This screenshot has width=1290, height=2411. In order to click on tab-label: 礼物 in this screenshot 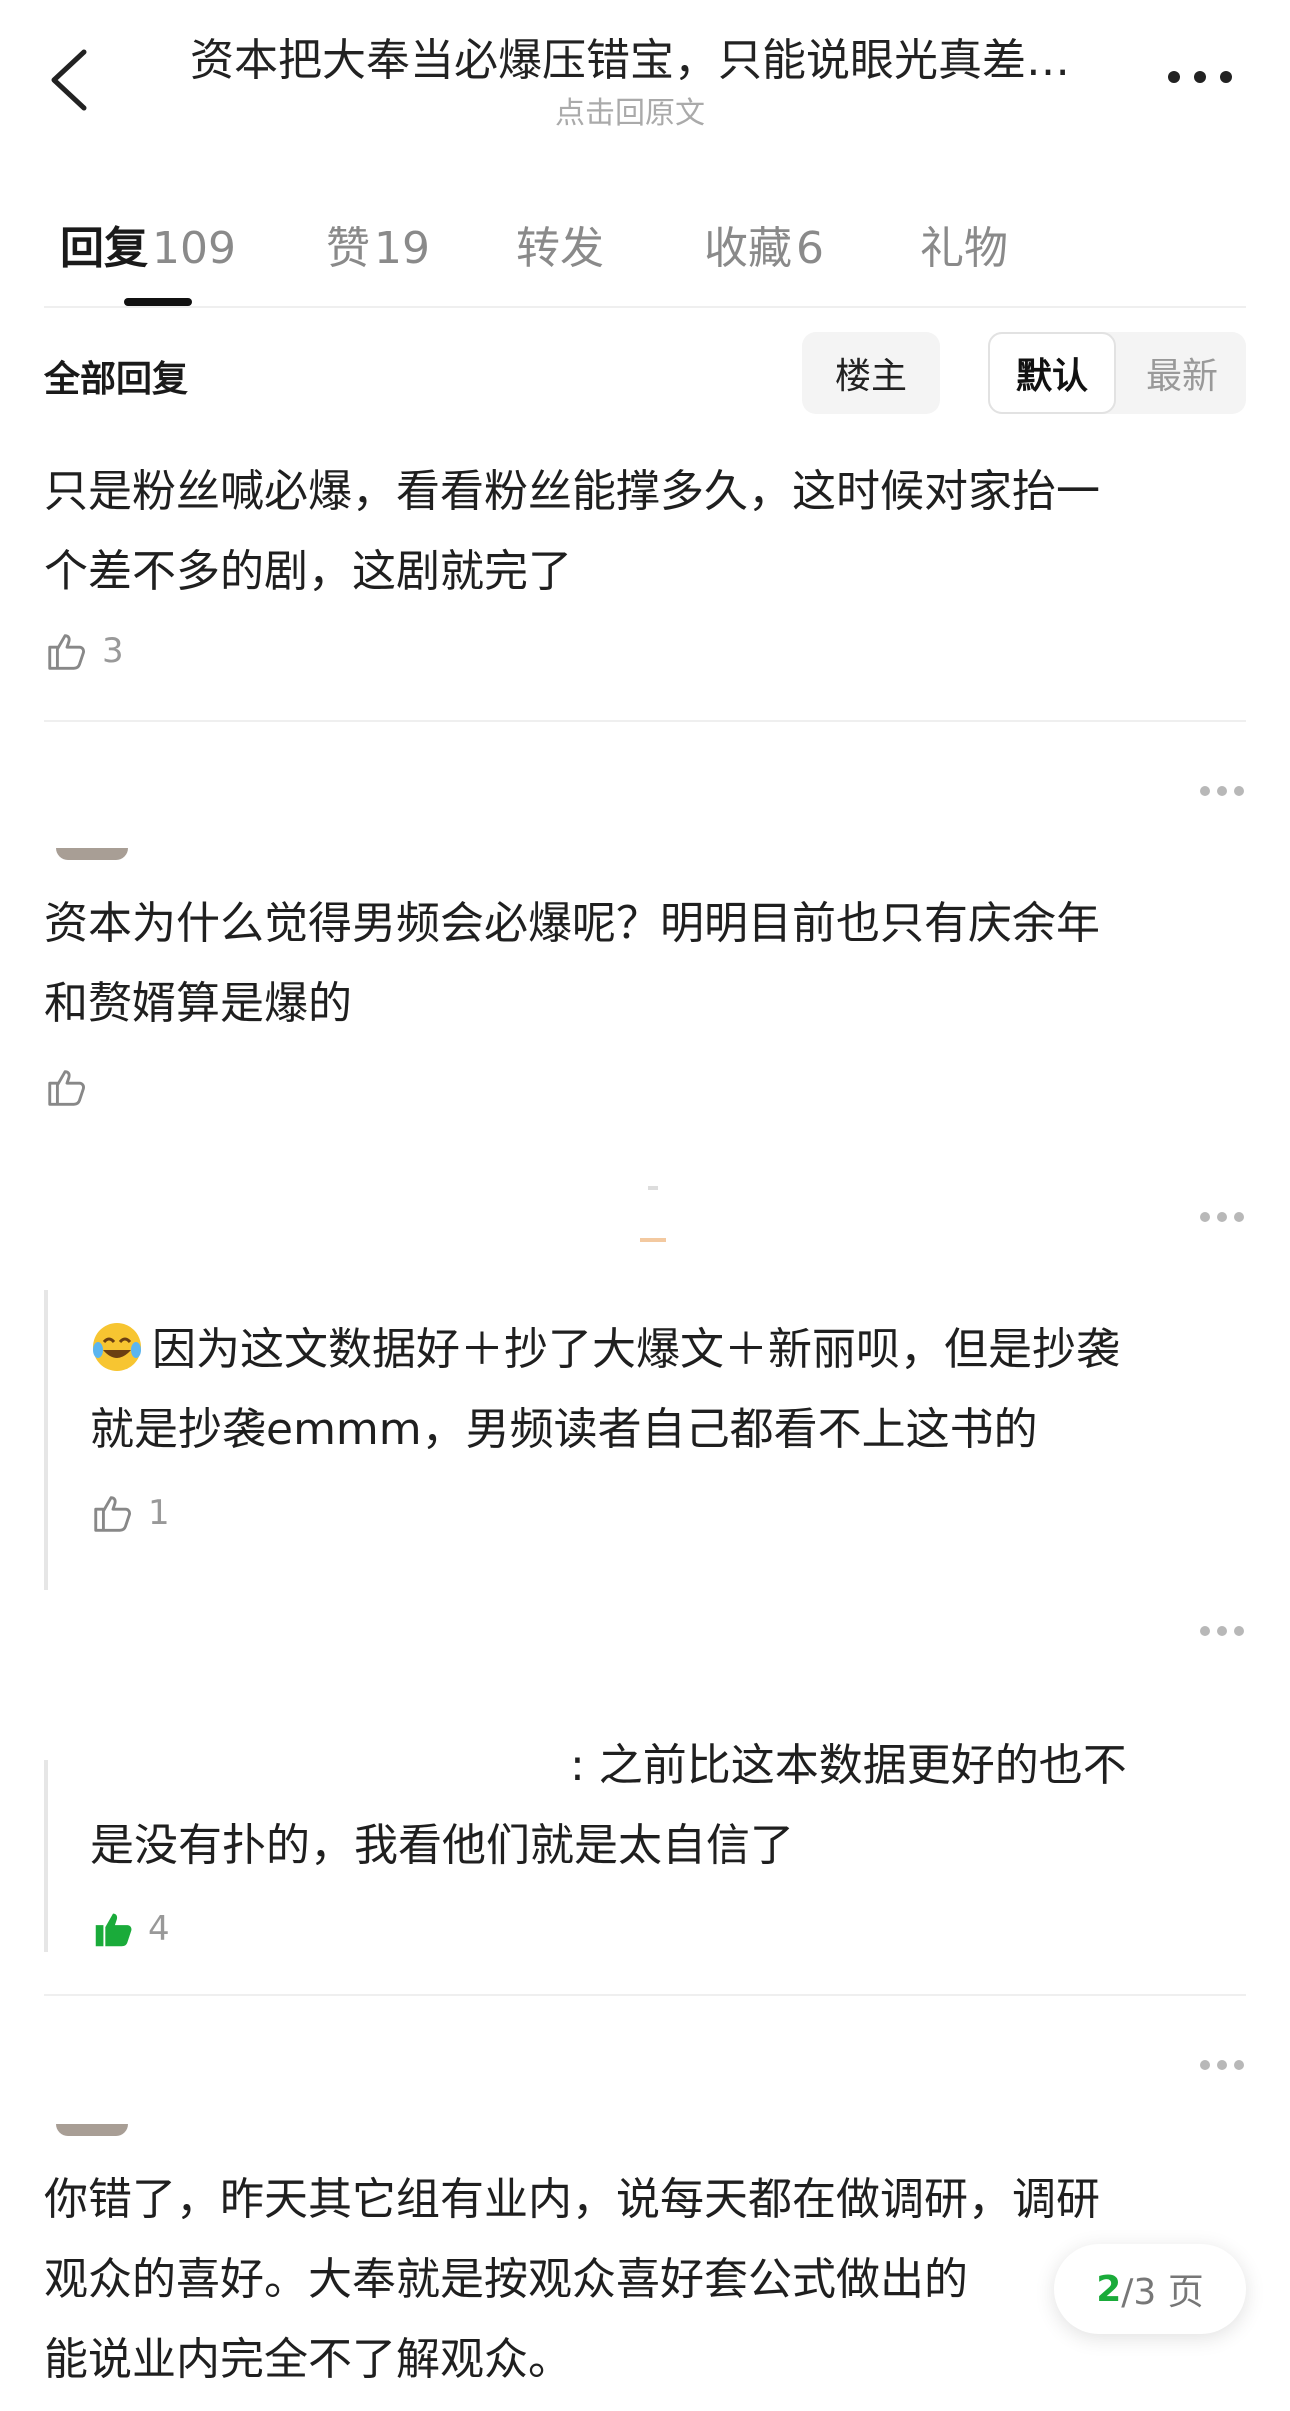, I will do `click(964, 248)`.